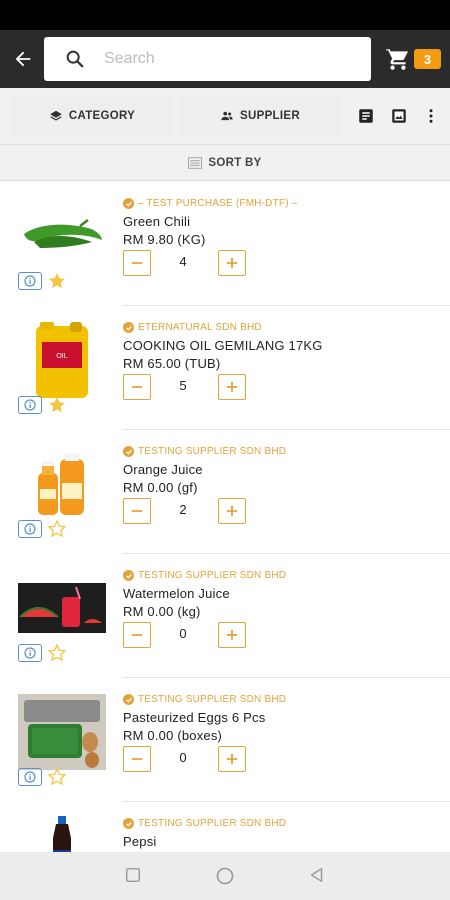 The width and height of the screenshot is (450, 900). Describe the element at coordinates (223, 345) in the screenshot. I see `product-name: COOKING OIL GEMILANG 17KG` at that location.